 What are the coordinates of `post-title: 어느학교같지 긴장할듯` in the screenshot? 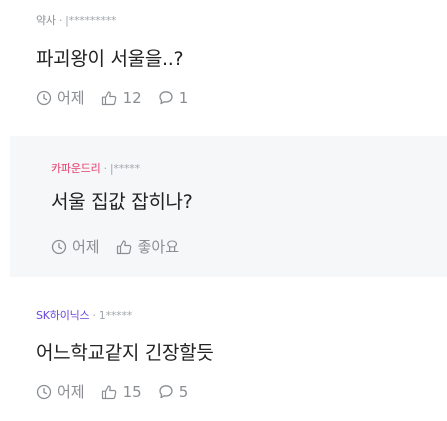 It's located at (125, 351).